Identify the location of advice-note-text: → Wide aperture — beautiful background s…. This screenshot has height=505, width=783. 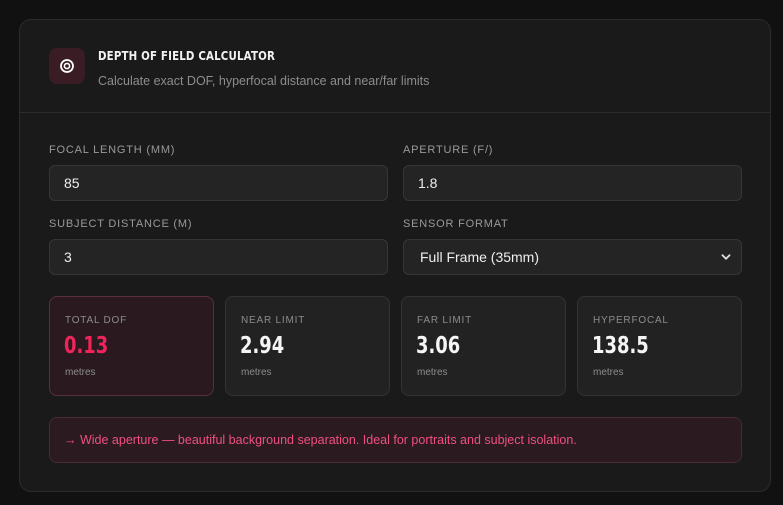
(320, 440).